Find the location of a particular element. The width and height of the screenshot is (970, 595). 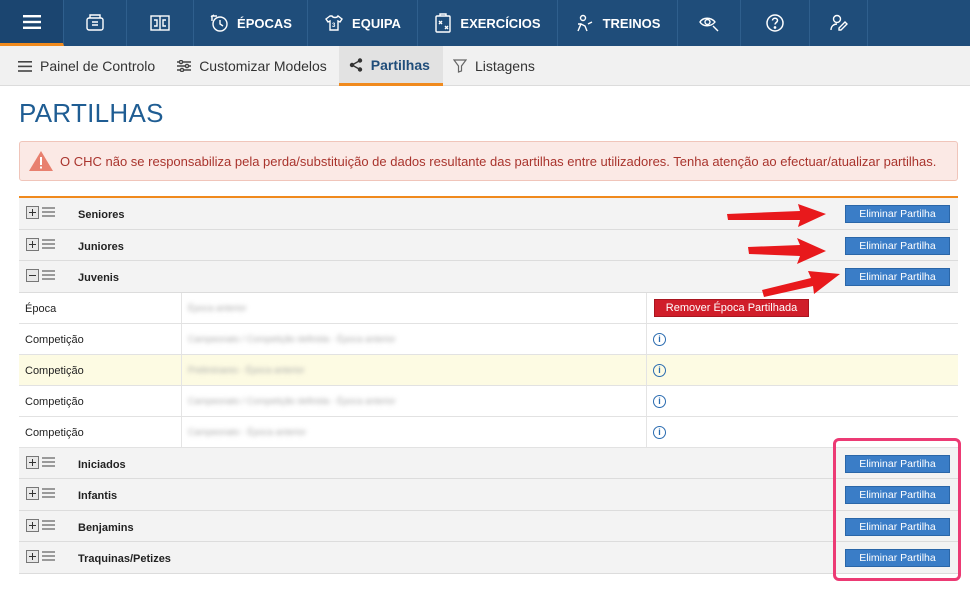

nav-menu-button is located at coordinates (32, 23).